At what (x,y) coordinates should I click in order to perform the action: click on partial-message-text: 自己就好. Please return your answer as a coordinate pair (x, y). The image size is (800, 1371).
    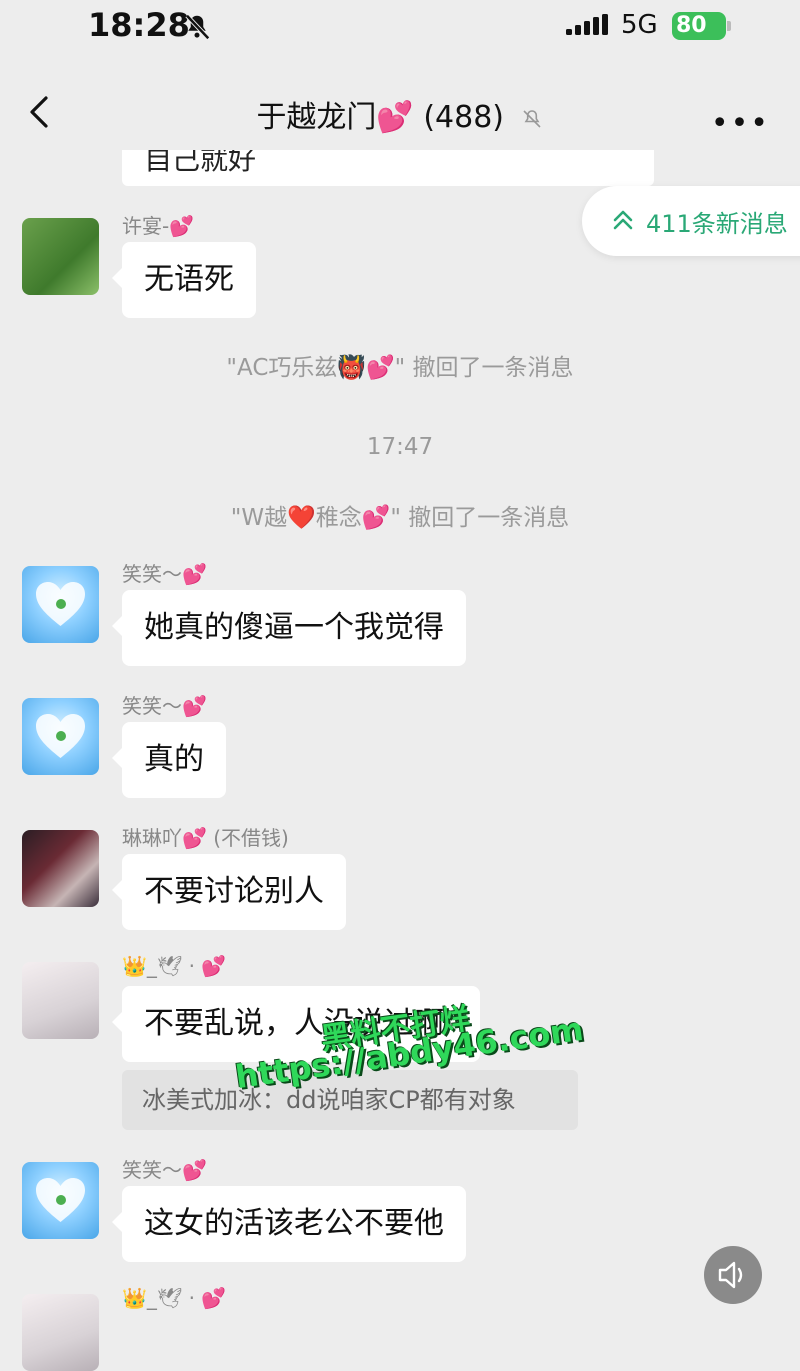
    Looking at the image, I should click on (200, 163).